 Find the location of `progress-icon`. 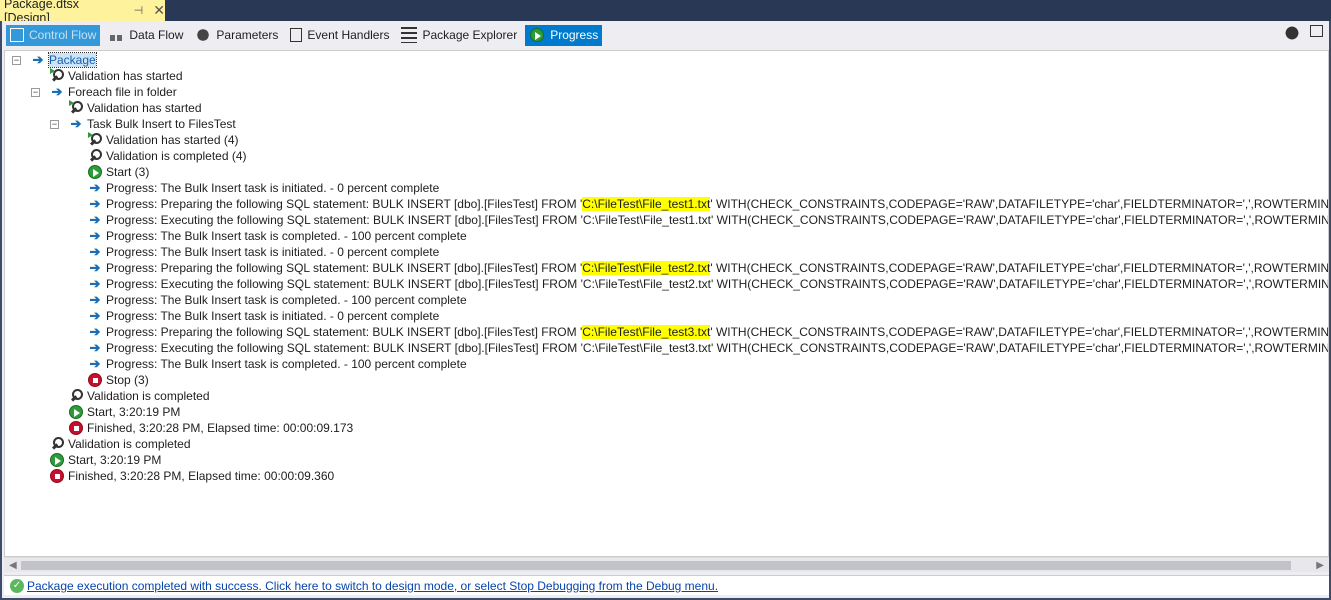

progress-icon is located at coordinates (537, 35).